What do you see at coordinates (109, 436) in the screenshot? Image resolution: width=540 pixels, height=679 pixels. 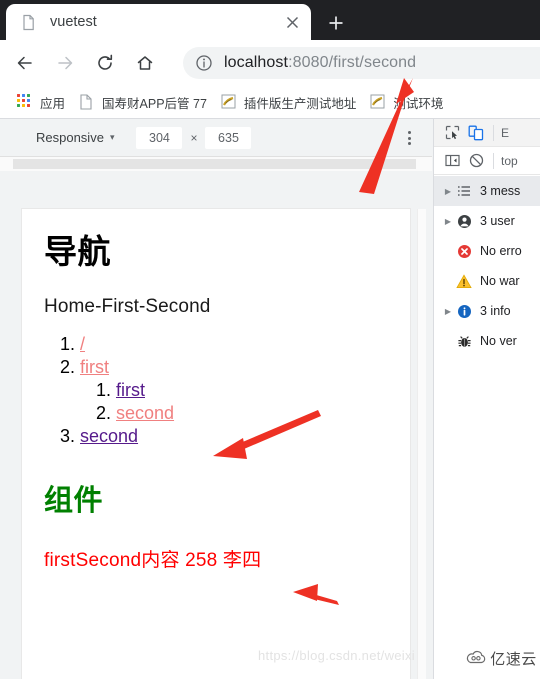 I see `nav-link-second: second` at bounding box center [109, 436].